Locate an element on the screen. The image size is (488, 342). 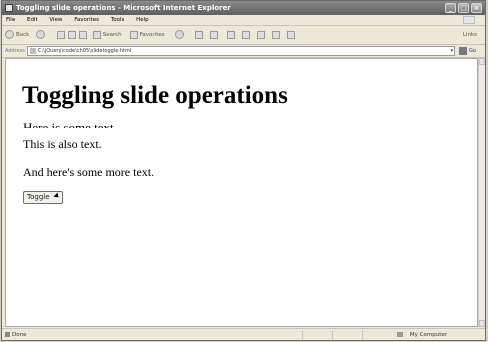
standard-toolbar: Back Search Favorites Links is located at coordinates (243, 35).